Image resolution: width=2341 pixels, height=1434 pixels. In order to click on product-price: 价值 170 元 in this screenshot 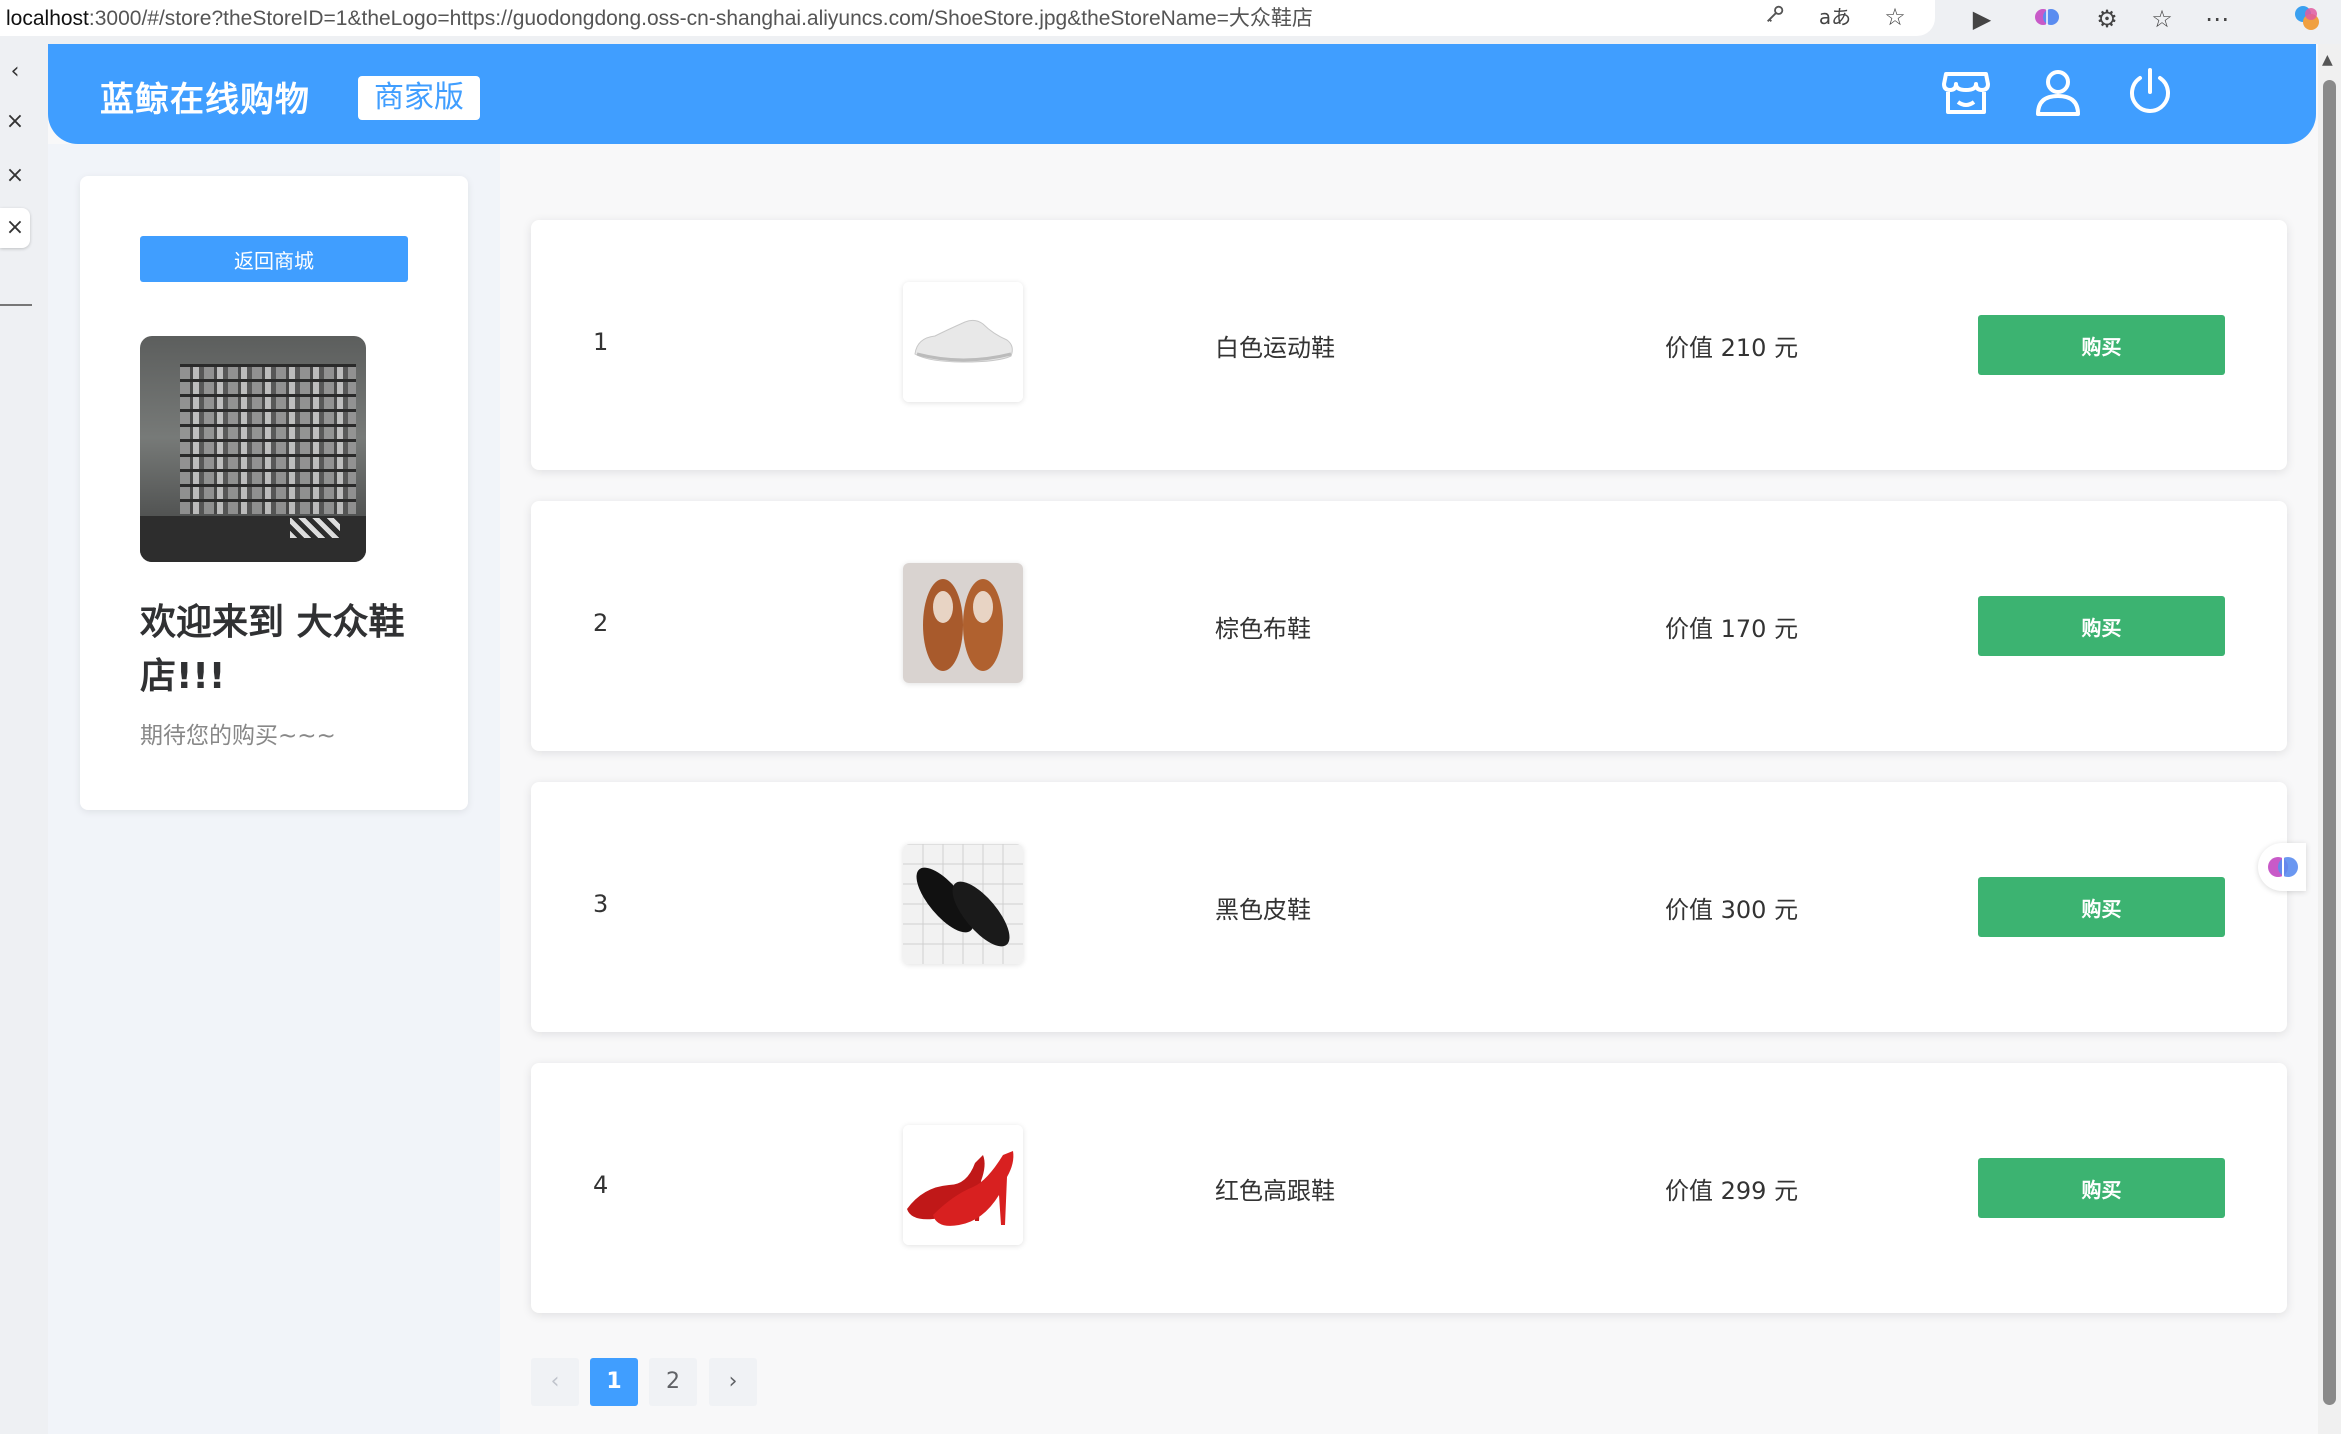, I will do `click(1732, 629)`.